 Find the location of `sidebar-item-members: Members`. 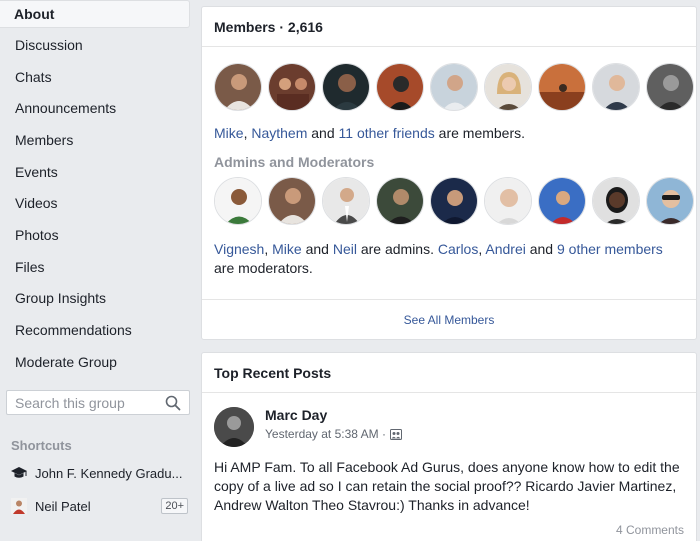

sidebar-item-members: Members is located at coordinates (98, 140).